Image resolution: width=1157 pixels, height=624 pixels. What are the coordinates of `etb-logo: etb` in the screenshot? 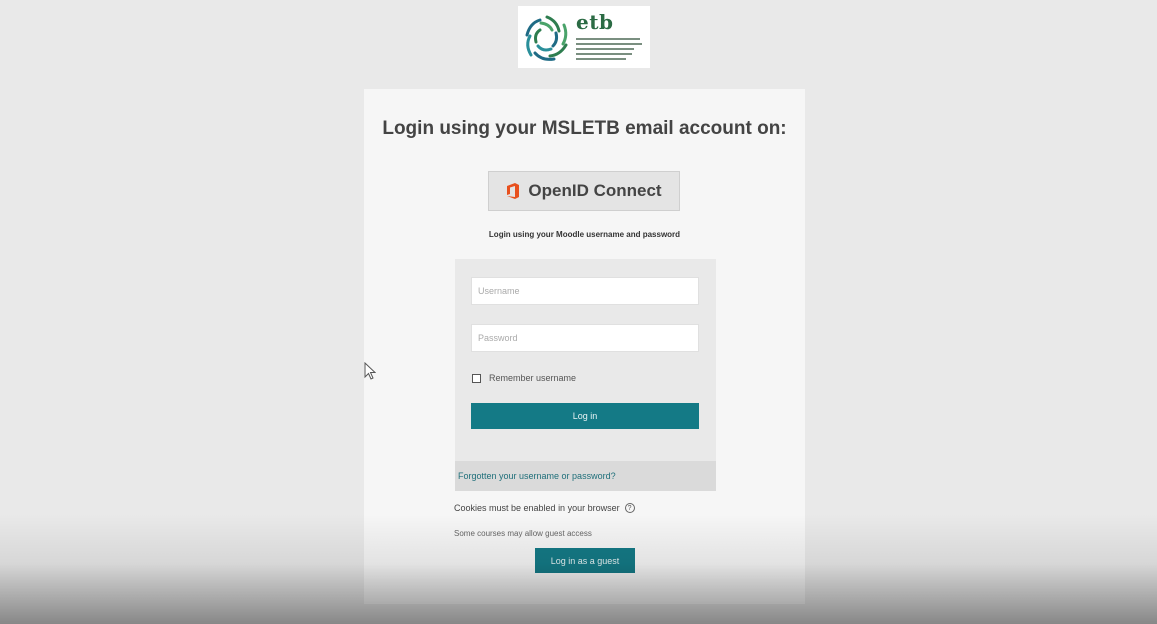 It's located at (584, 37).